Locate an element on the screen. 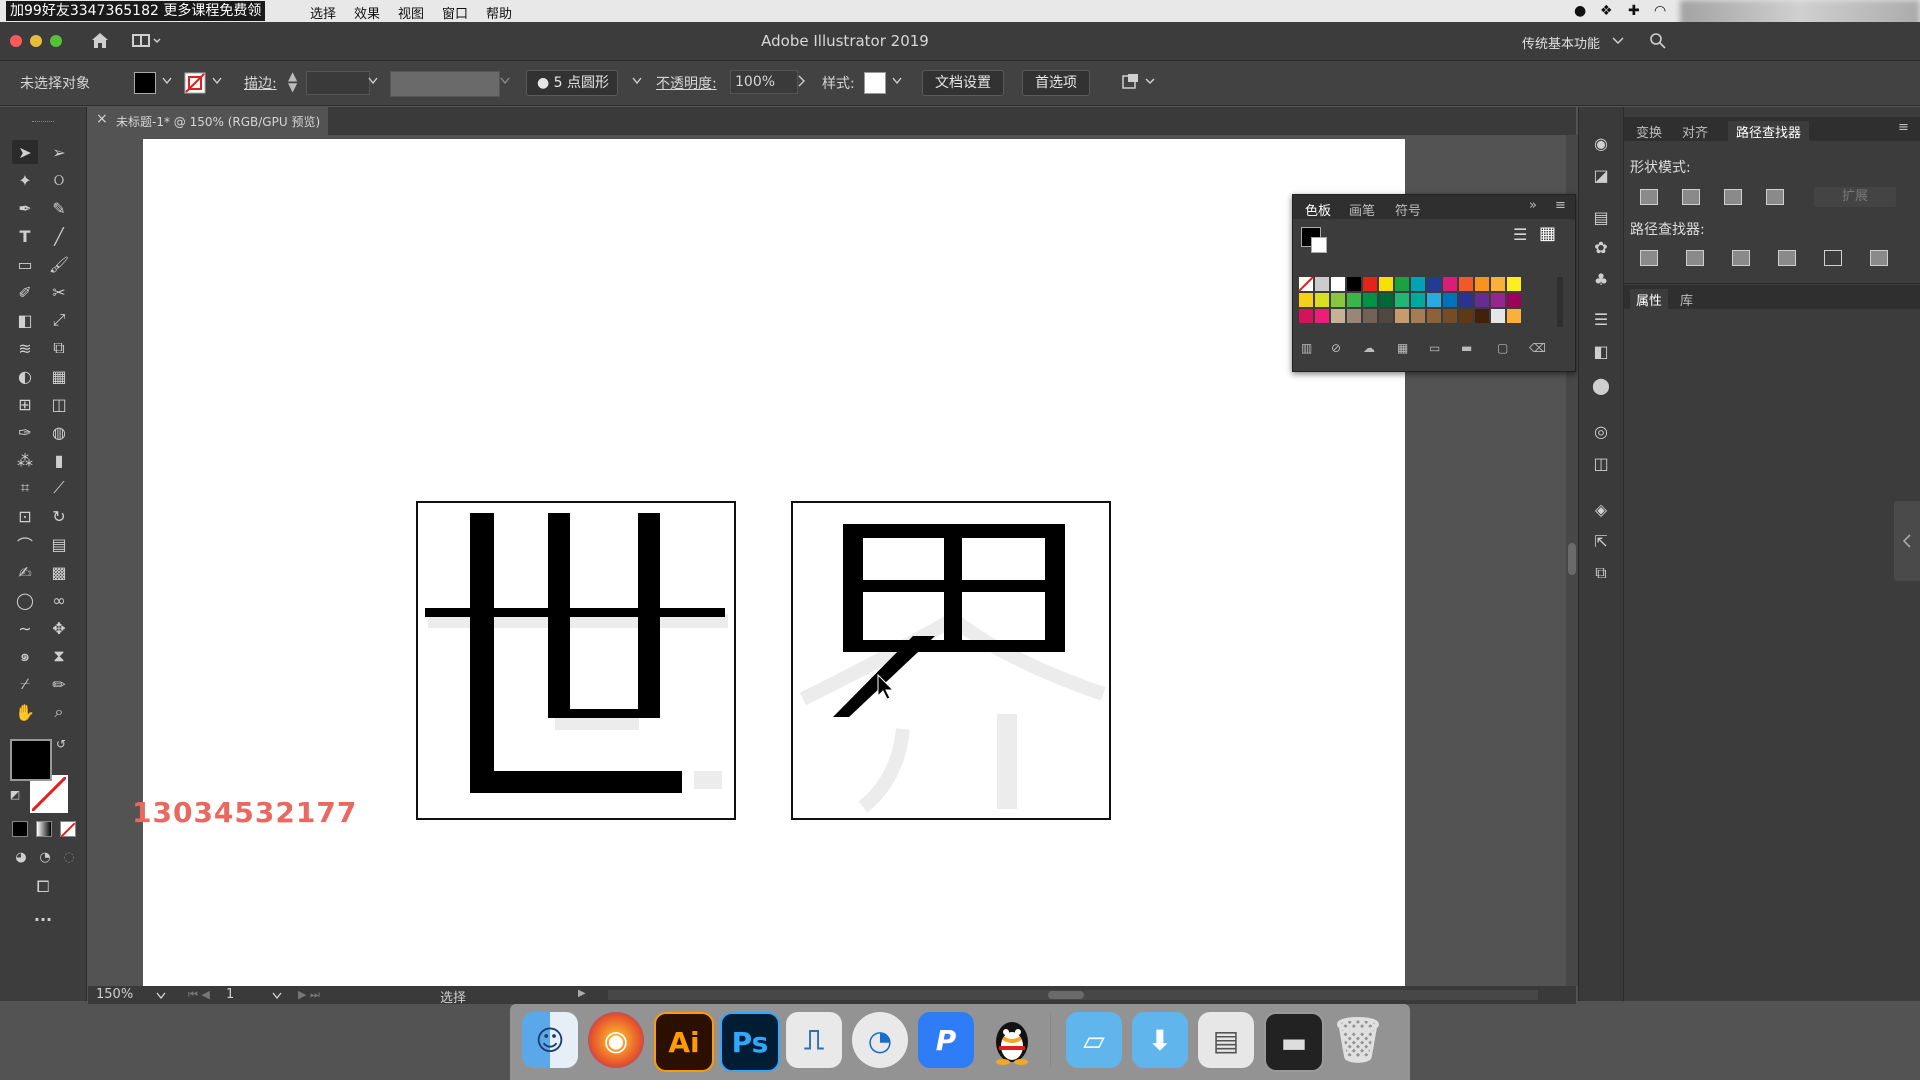 This screenshot has height=1080, width=1920. pen-tool-icon: ✒ is located at coordinates (25, 208).